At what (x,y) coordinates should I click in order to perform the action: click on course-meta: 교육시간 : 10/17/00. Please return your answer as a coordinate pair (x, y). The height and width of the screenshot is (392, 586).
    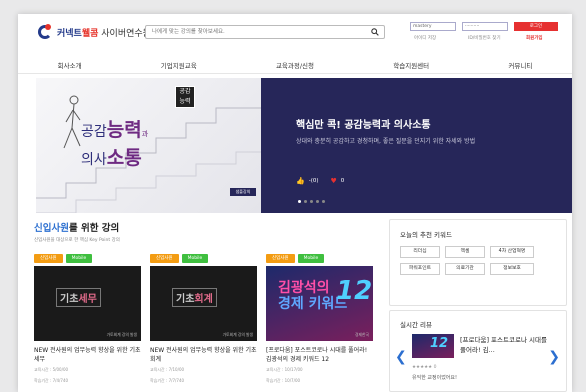
    Looking at the image, I should click on (284, 369).